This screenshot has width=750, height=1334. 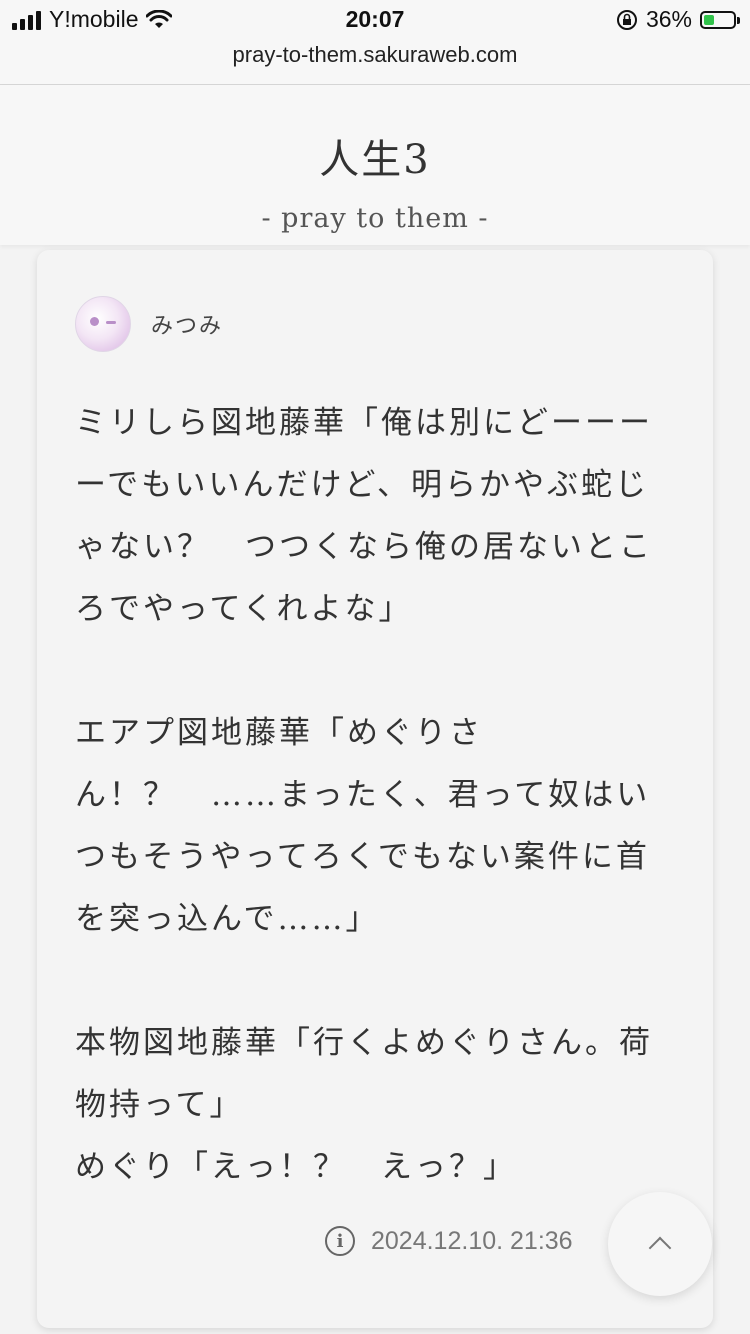 I want to click on site-title: 人生3, so click(x=375, y=156).